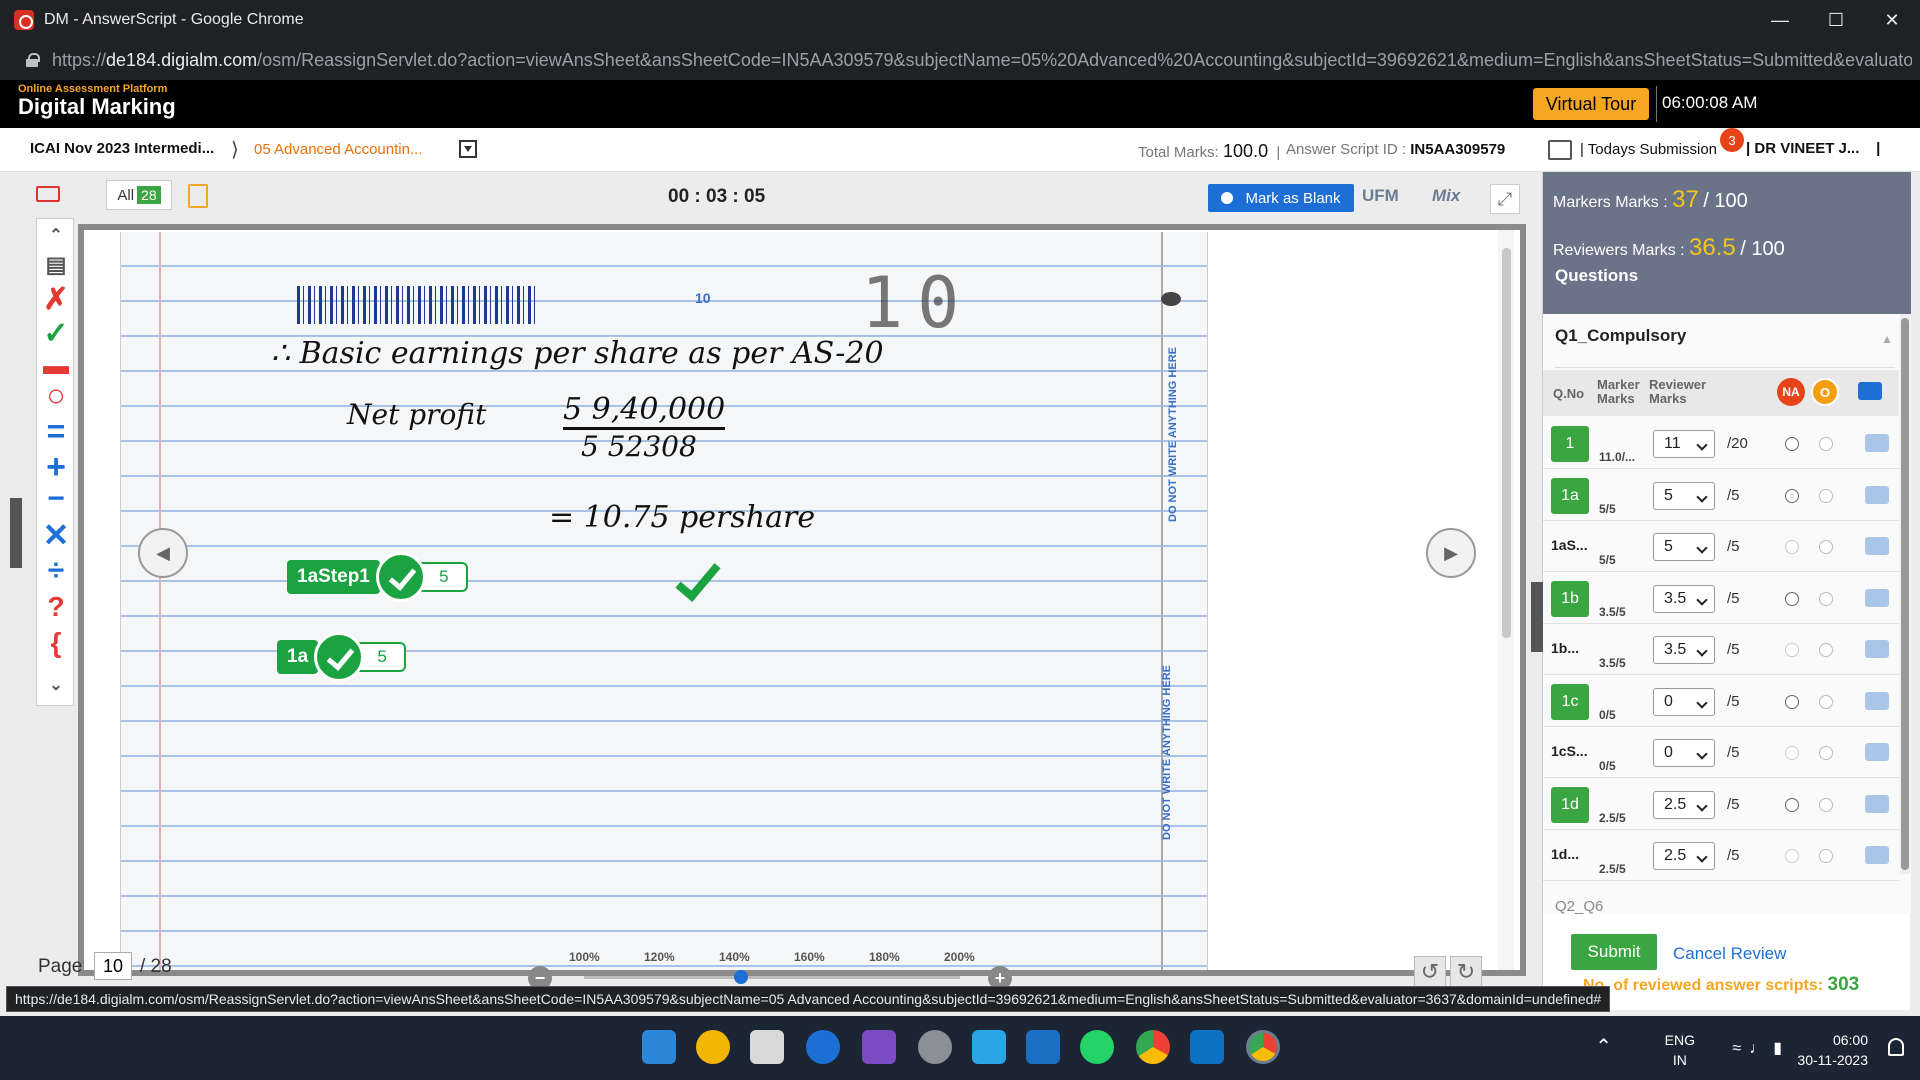 The width and height of the screenshot is (1920, 1080). Describe the element at coordinates (1570, 701) in the screenshot. I see `question-number: 1c` at that location.